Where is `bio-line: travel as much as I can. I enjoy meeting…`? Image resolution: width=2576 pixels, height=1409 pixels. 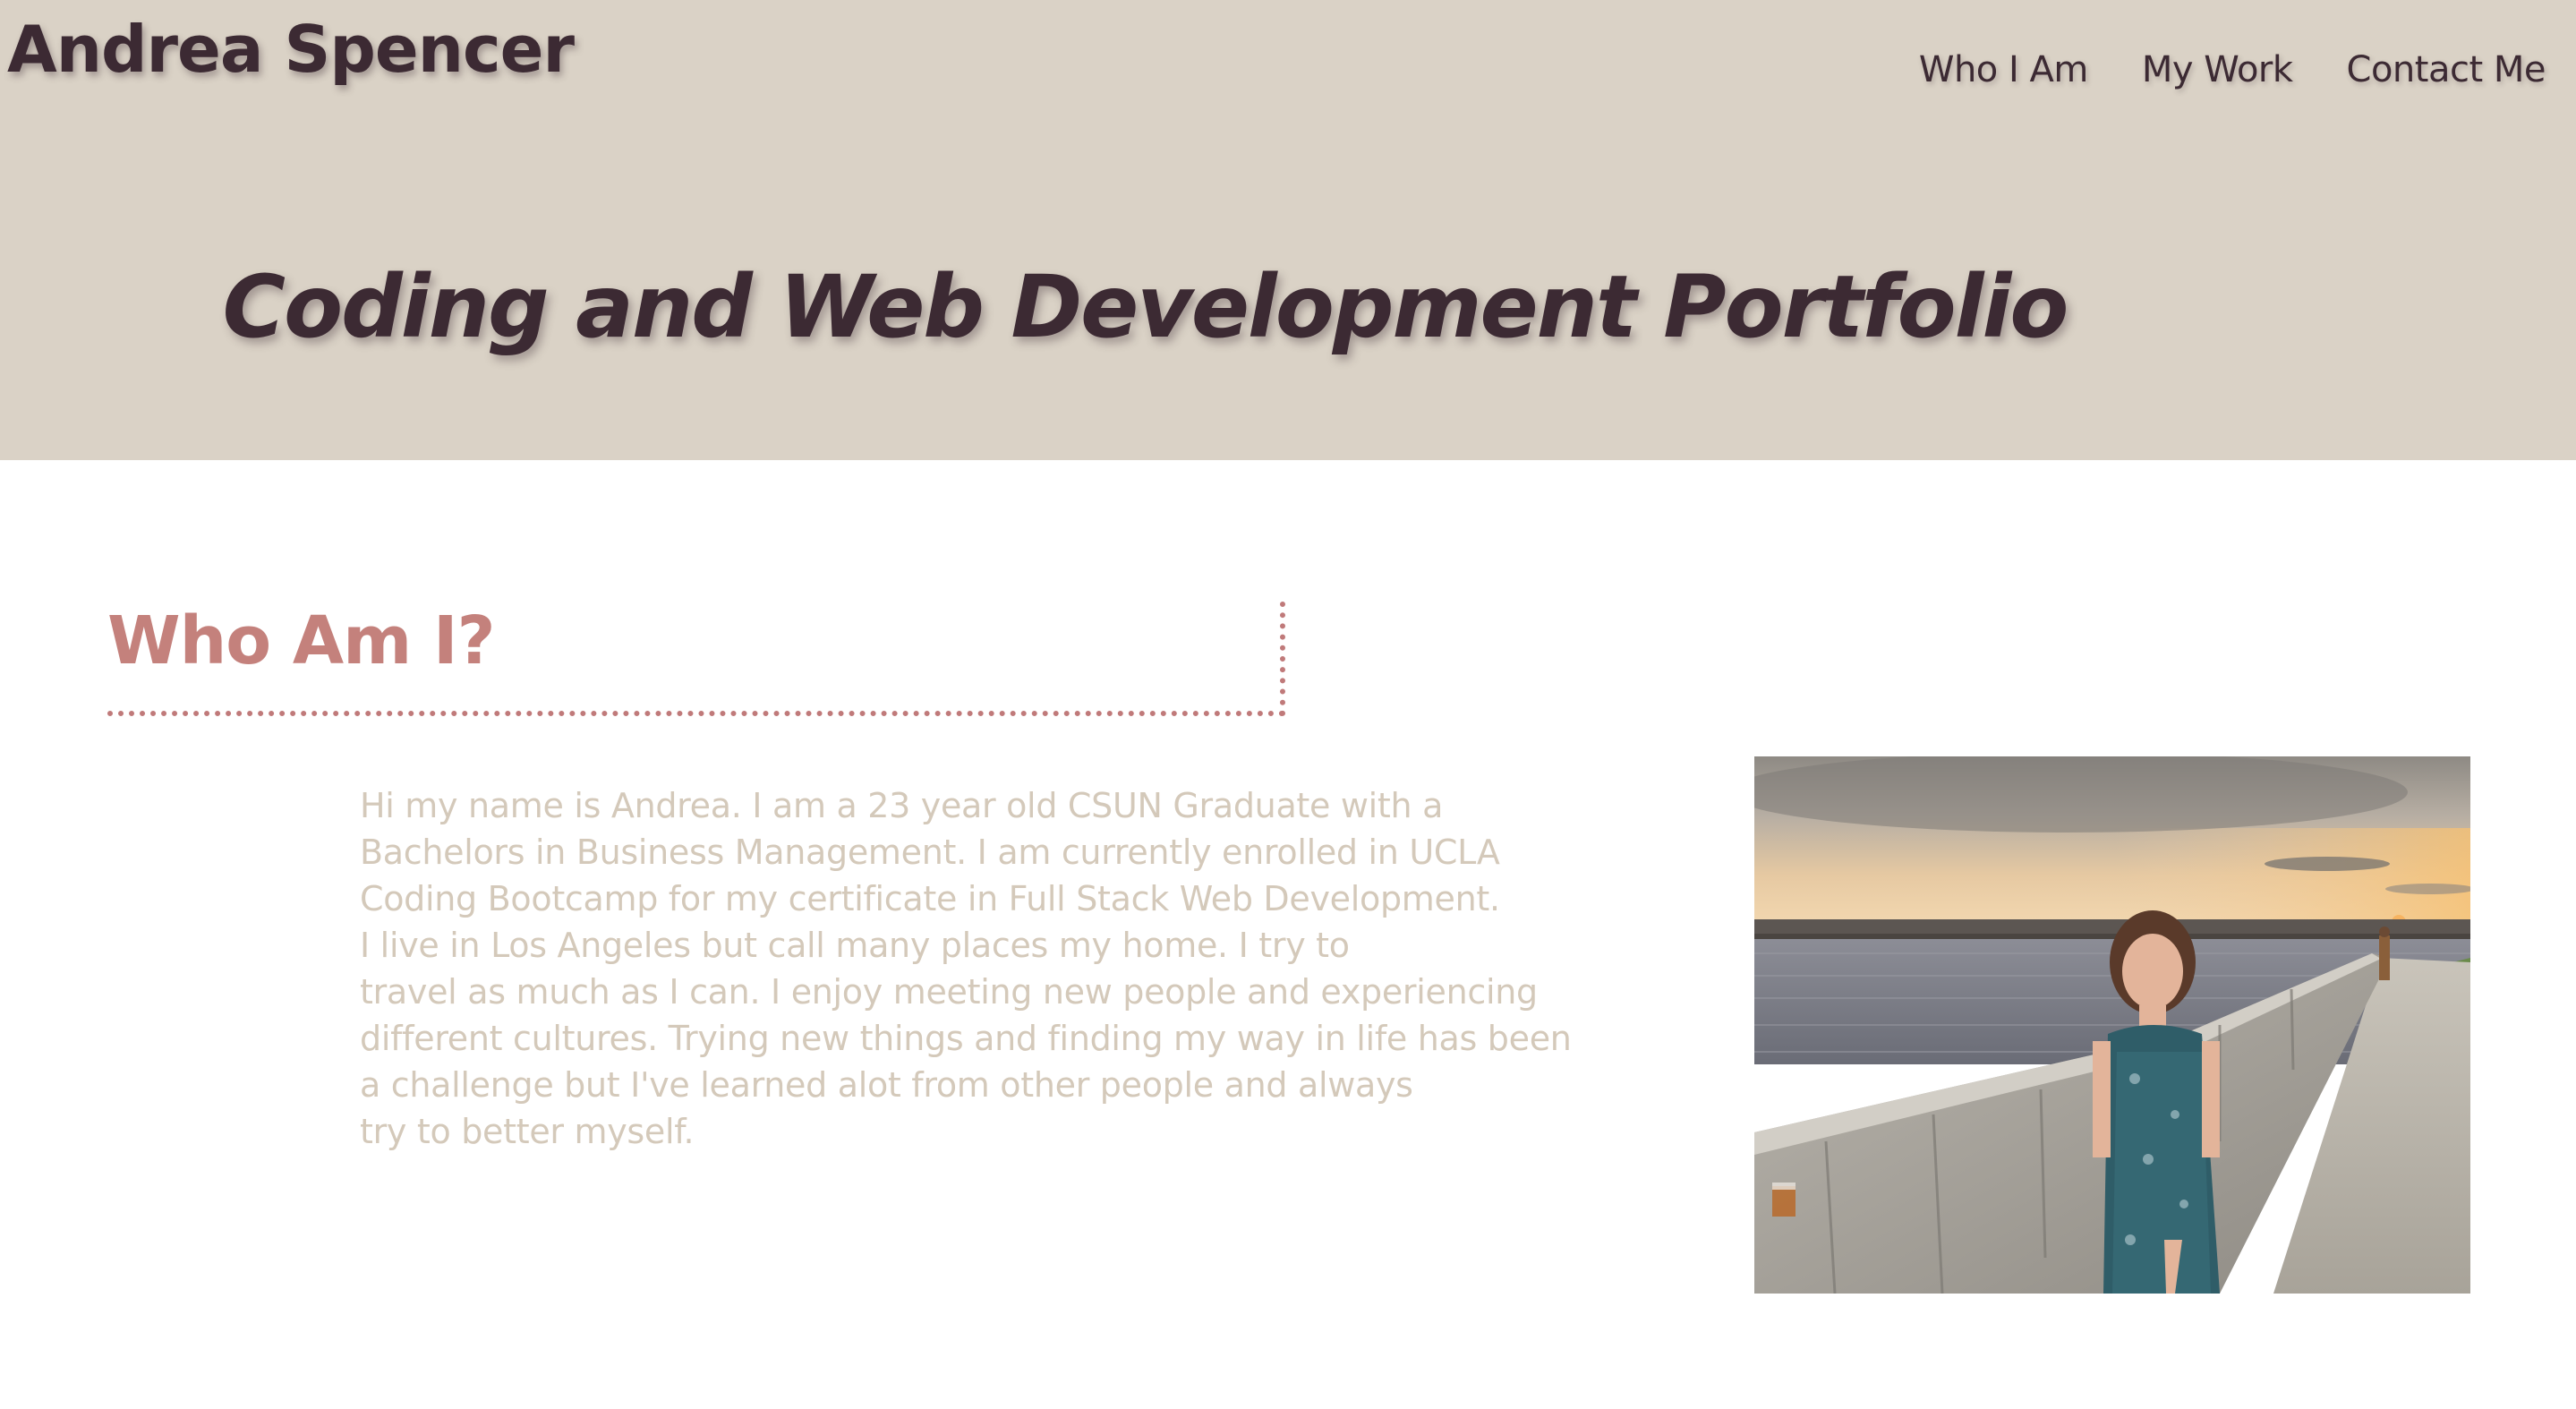
bio-line: travel as much as I can. I enjoy meeting… is located at coordinates (949, 992).